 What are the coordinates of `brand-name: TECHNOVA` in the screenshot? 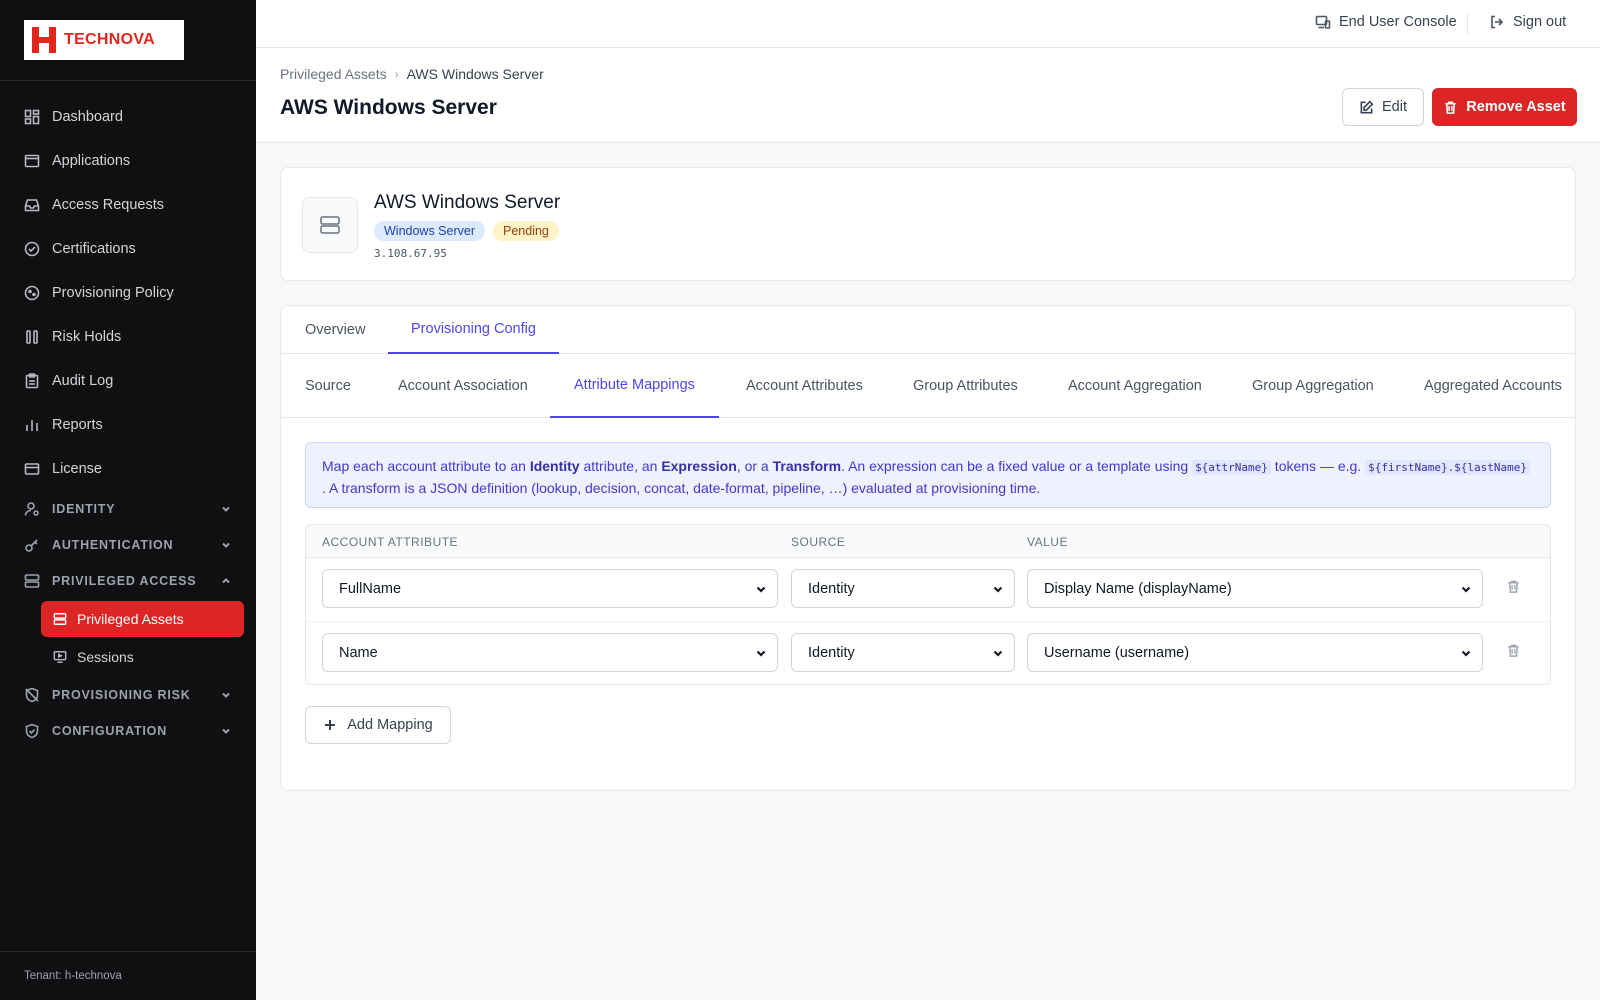 It's located at (109, 39).